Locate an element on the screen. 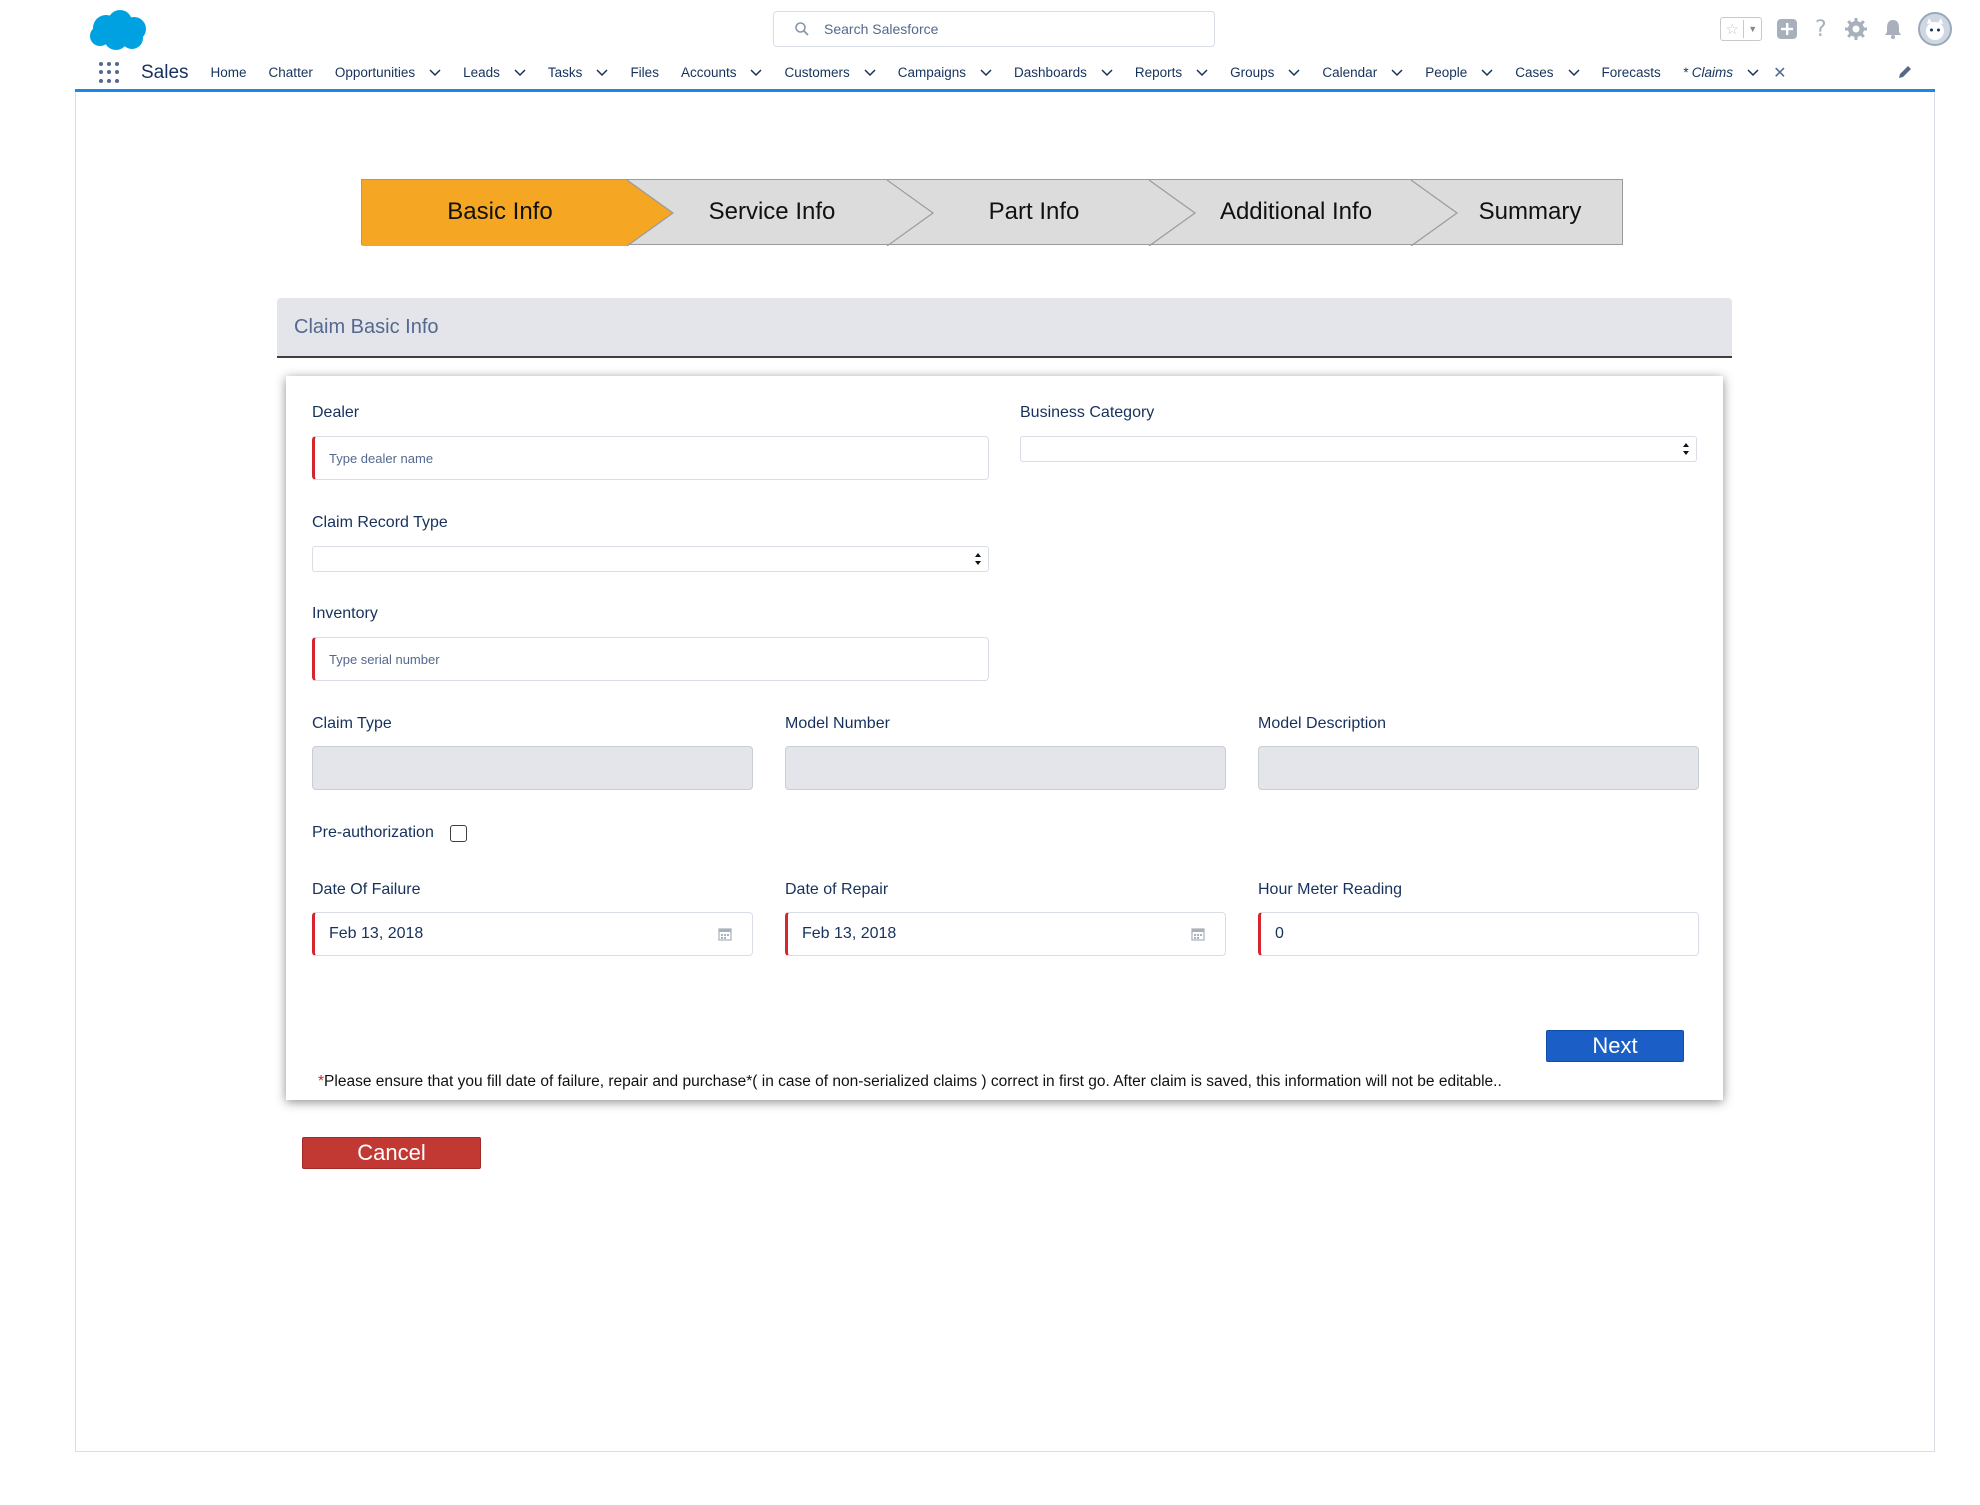 The image size is (1980, 1505). nav-tab-cases: Cases is located at coordinates (1547, 72).